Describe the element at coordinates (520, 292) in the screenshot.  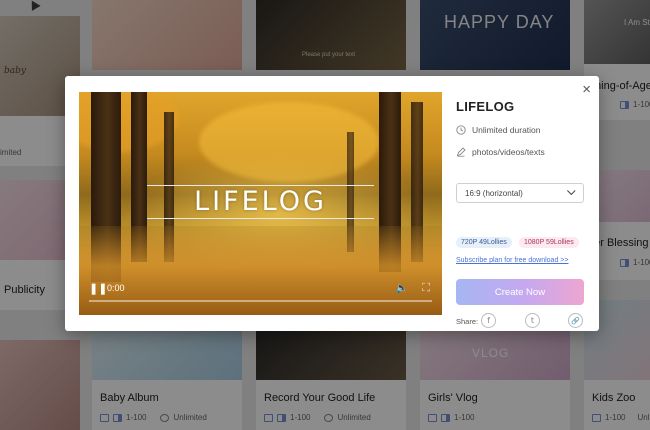
I see `create-now-button: Create Now` at that location.